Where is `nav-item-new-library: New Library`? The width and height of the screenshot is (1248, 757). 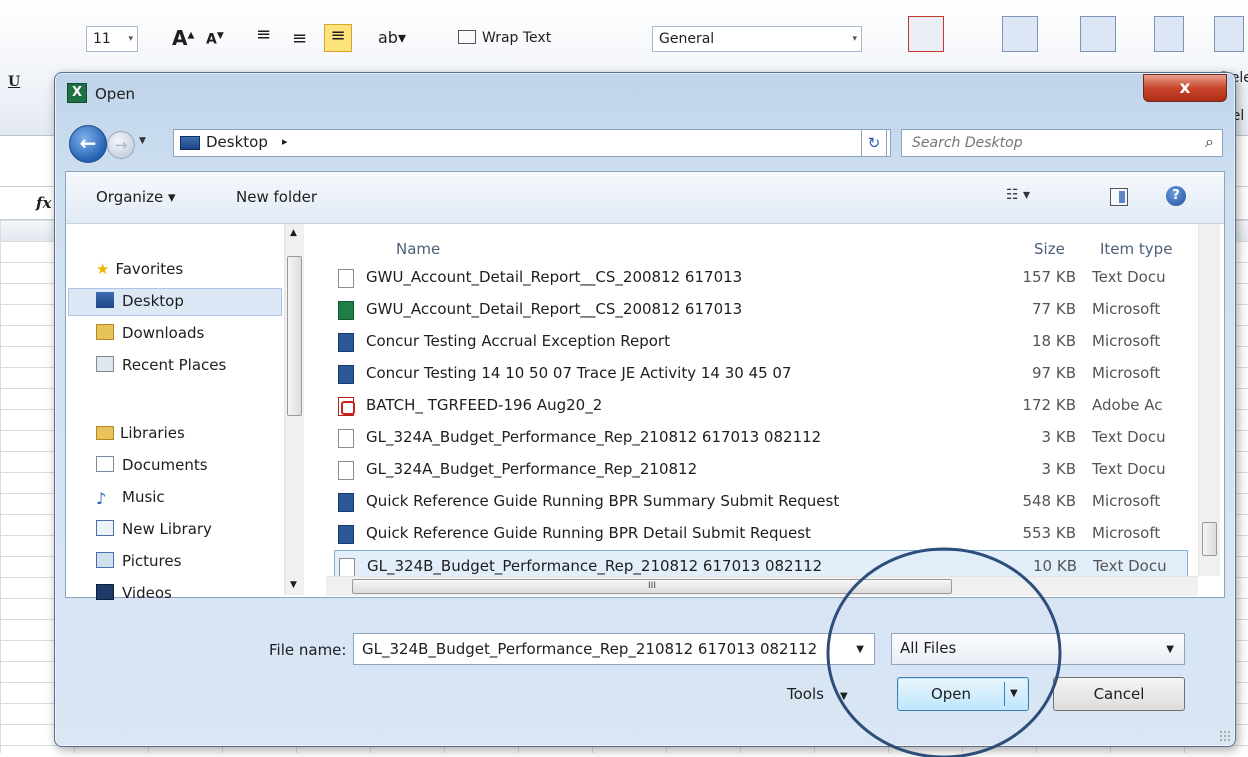 nav-item-new-library: New Library is located at coordinates (154, 529).